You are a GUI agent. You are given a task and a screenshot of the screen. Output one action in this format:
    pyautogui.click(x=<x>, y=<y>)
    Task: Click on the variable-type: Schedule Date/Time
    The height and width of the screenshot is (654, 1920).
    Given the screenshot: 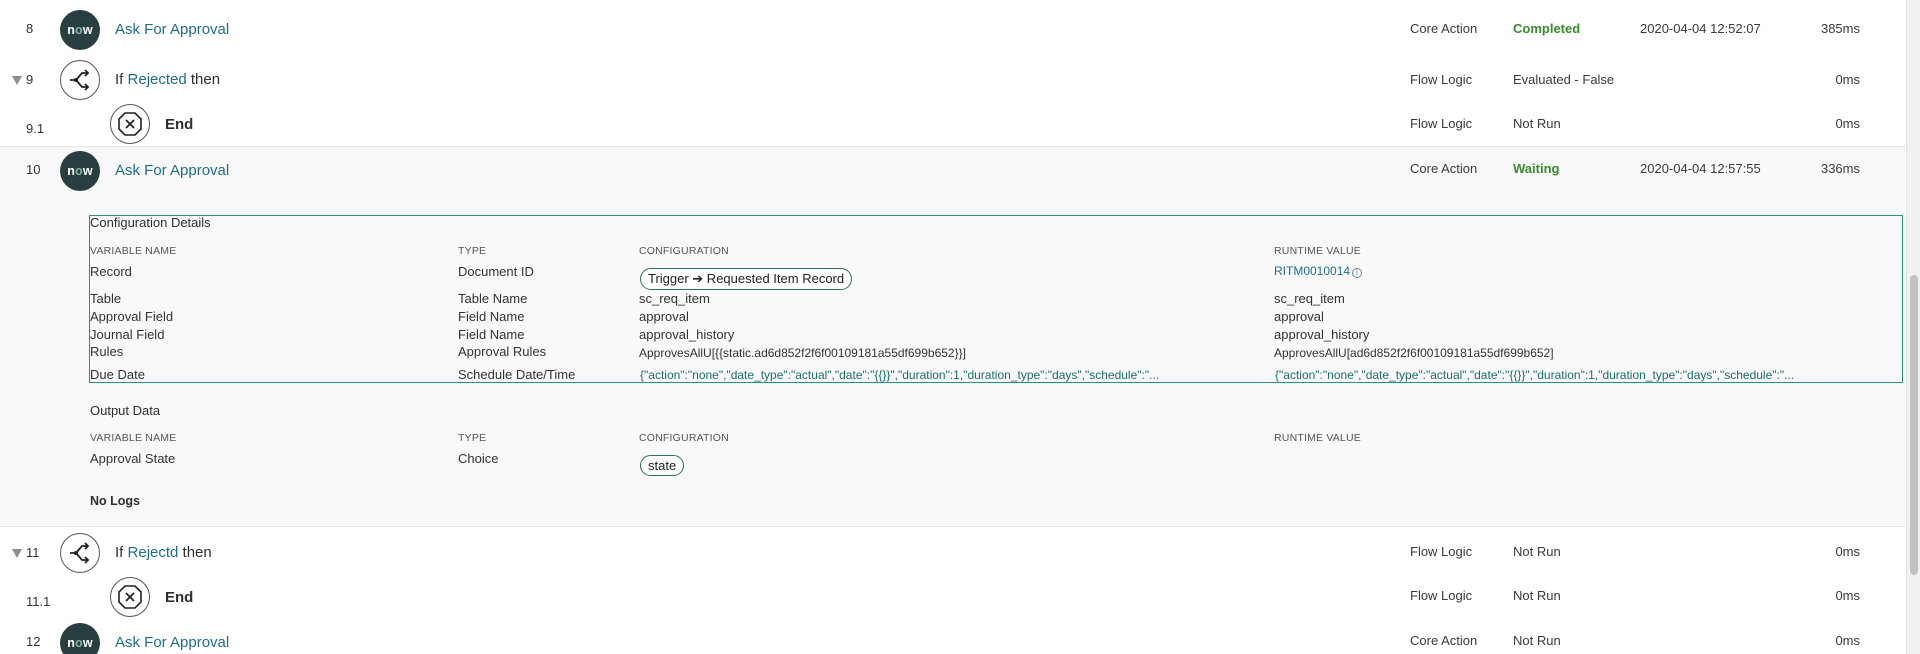 What is the action you would take?
    pyautogui.click(x=517, y=374)
    